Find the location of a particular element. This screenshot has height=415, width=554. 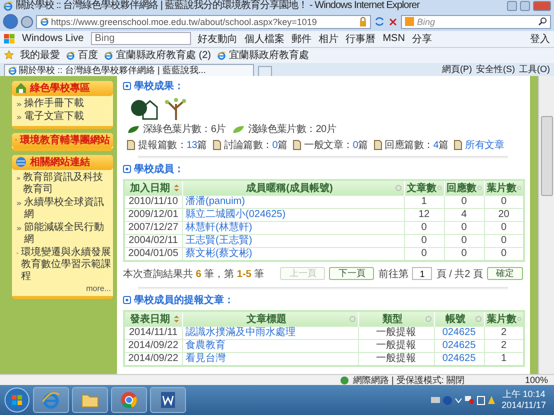

address-field: https://www.greenschool.moe.edu.tw/about/school.aspx?key=1019 is located at coordinates (203, 21).